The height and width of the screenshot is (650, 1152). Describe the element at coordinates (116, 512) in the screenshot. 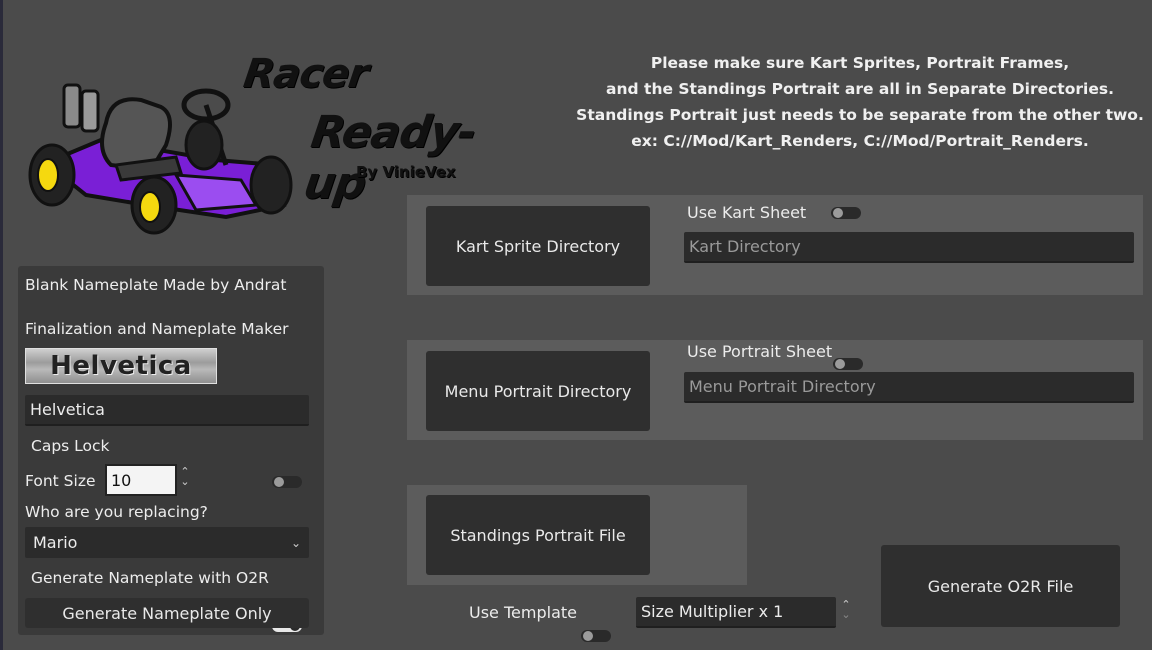

I see `replacing-label: Who are you replacing?` at that location.